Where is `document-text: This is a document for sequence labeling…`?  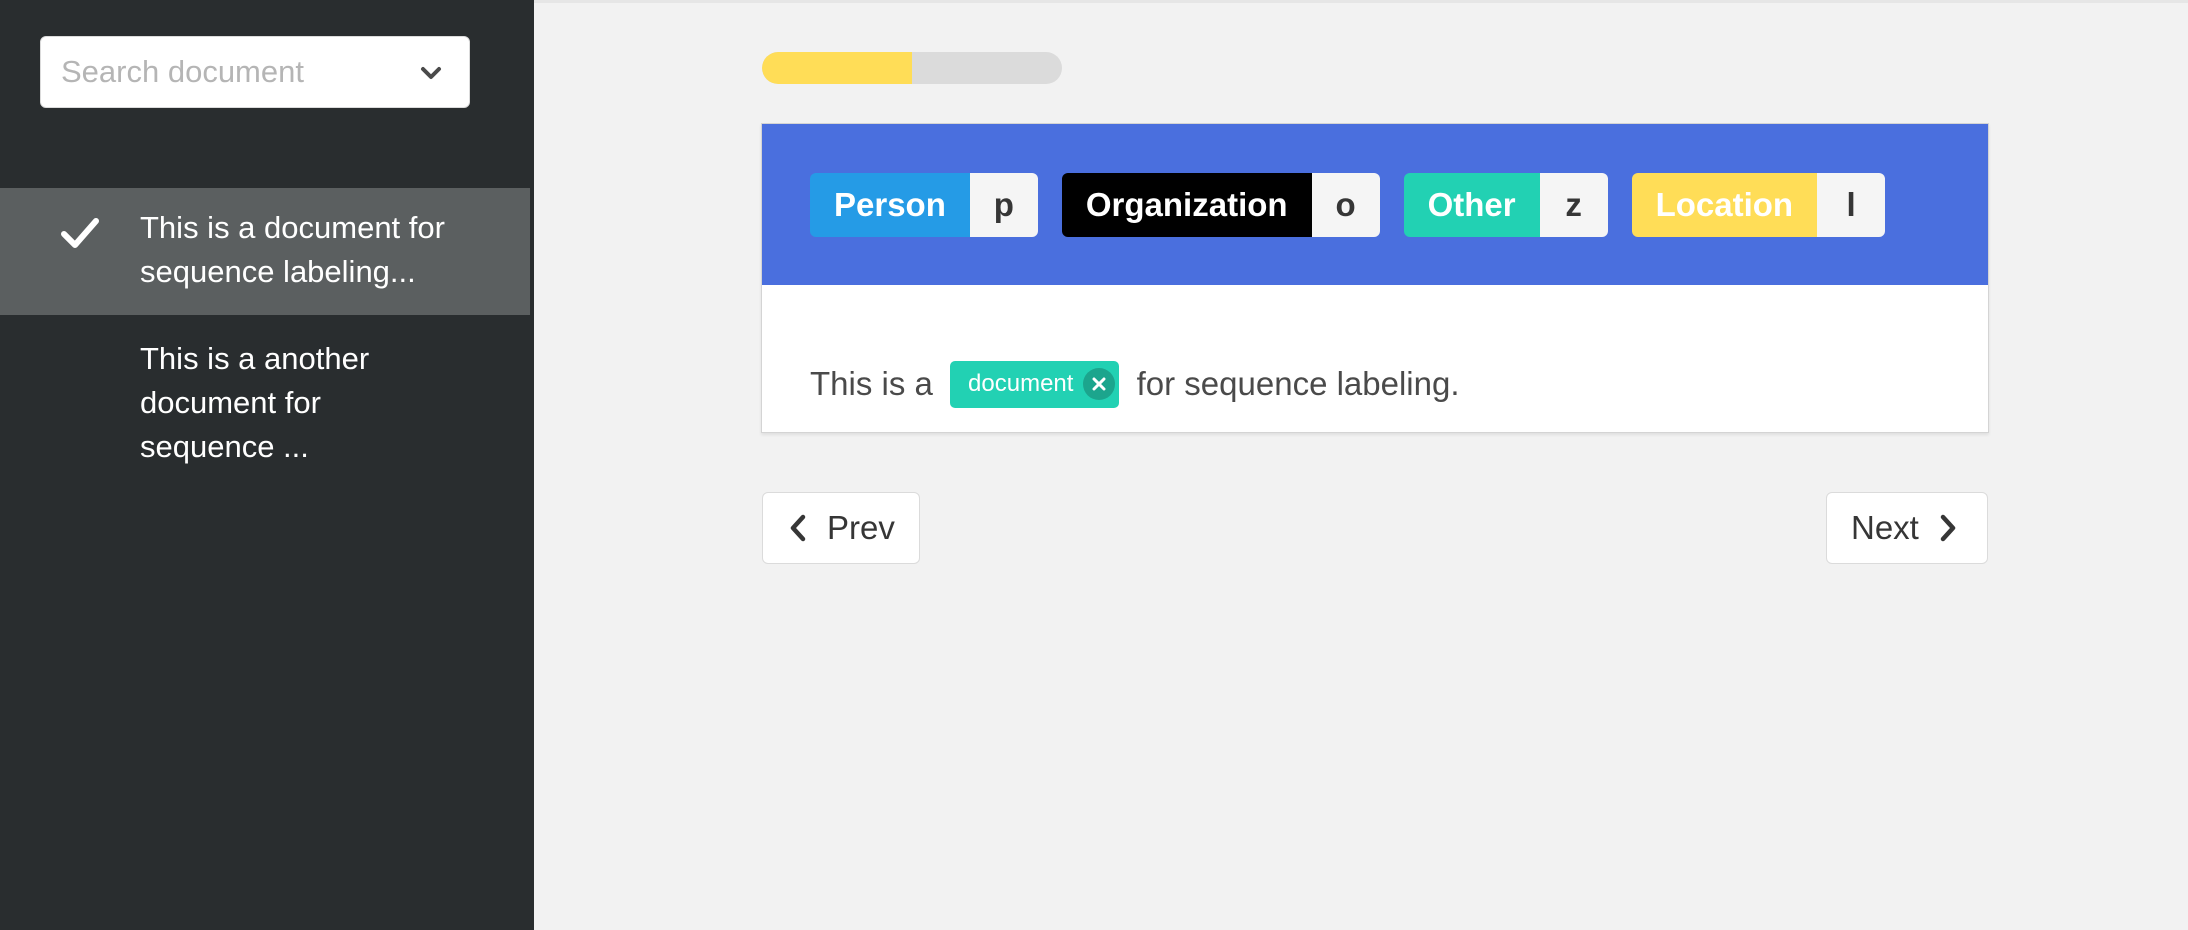
document-text: This is a document for sequence labeling… is located at coordinates (1375, 359).